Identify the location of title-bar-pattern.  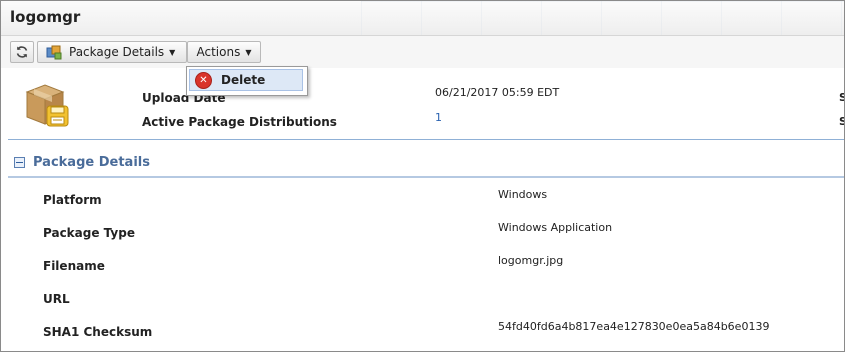
(602, 18).